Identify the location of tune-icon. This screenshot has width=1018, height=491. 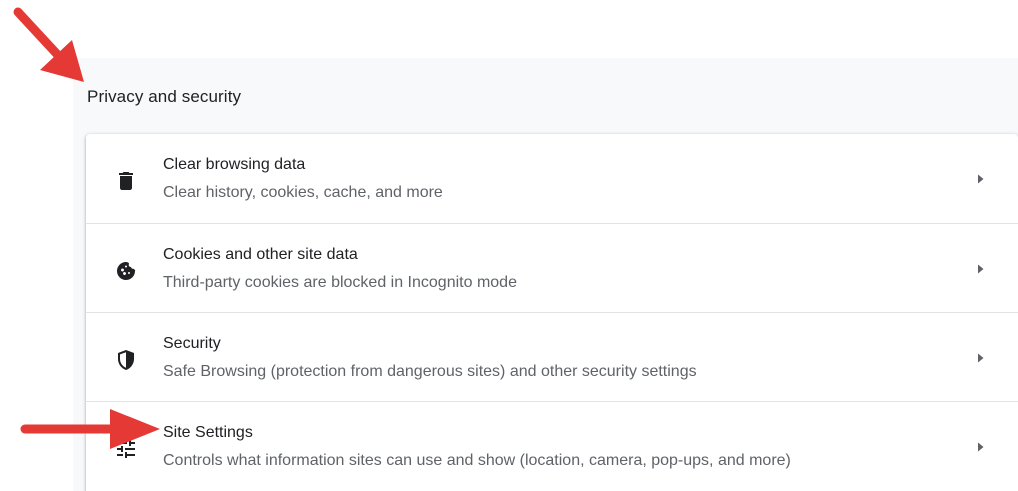
(126, 449).